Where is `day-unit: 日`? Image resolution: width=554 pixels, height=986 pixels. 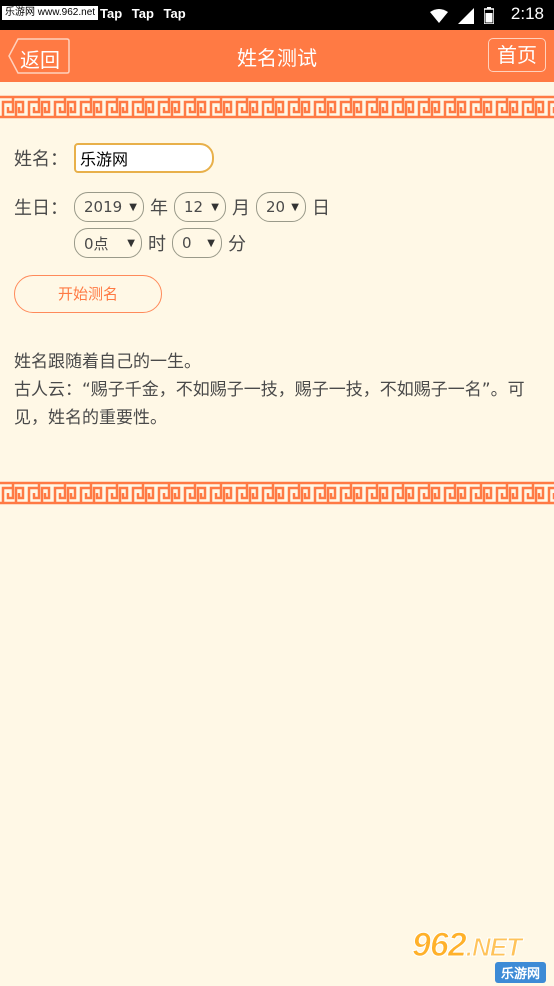 day-unit: 日 is located at coordinates (321, 208).